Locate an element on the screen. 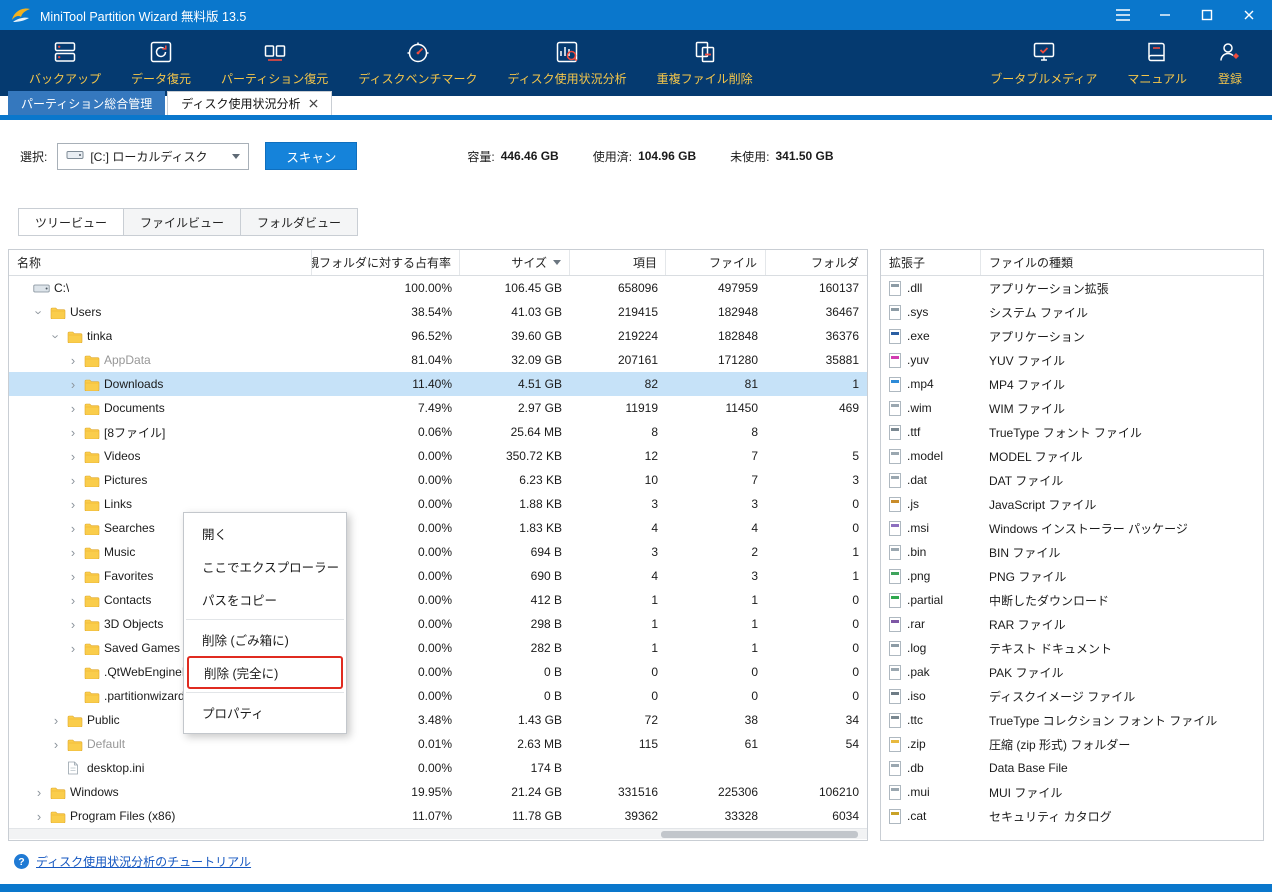 This screenshot has height=892, width=1272. table-row: › tinka 96.52% 39.60 GB 219224 182848 36376 is located at coordinates (438, 336).